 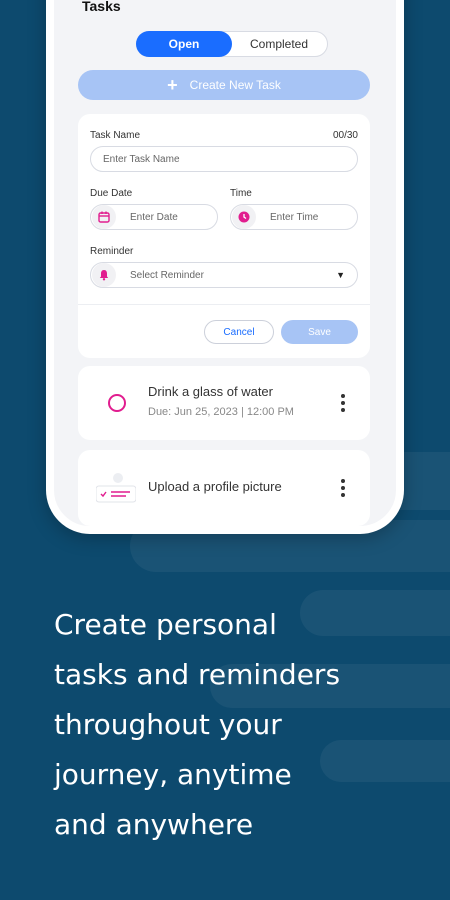 What do you see at coordinates (111, 193) in the screenshot?
I see `due-date-label: Due Date` at bounding box center [111, 193].